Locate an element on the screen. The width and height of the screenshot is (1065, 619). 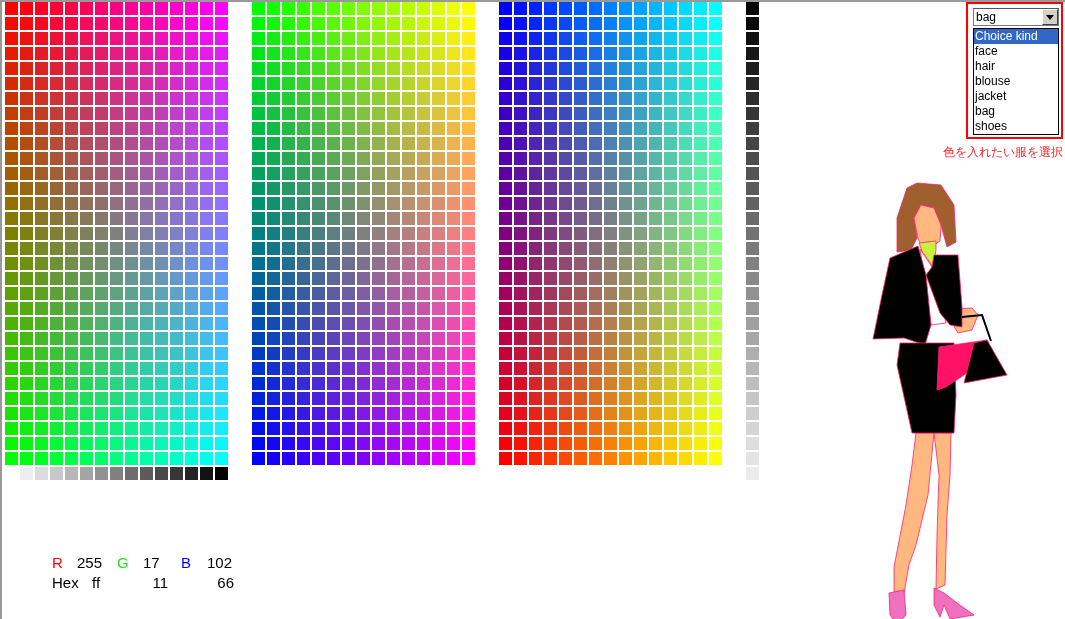
hex-b-value: 66 is located at coordinates (225, 583).